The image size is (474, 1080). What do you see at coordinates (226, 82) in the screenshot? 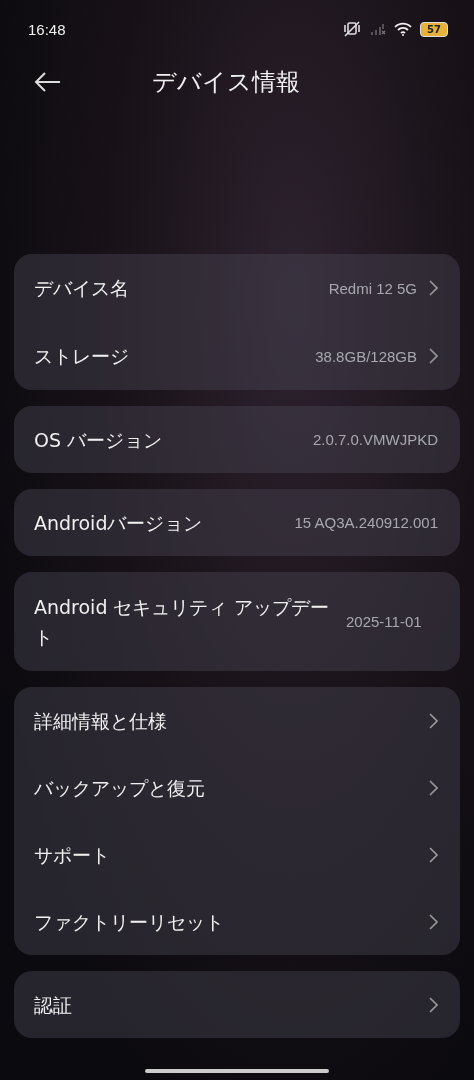
I see `page-title: デバイス情報` at bounding box center [226, 82].